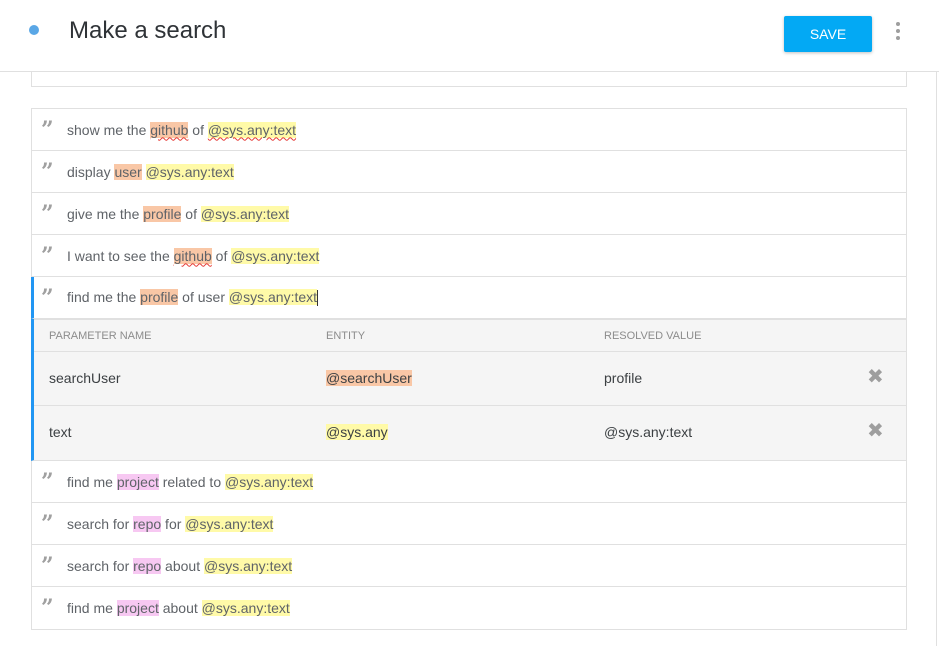  What do you see at coordinates (346, 336) in the screenshot?
I see `entity-header: ENTITY` at bounding box center [346, 336].